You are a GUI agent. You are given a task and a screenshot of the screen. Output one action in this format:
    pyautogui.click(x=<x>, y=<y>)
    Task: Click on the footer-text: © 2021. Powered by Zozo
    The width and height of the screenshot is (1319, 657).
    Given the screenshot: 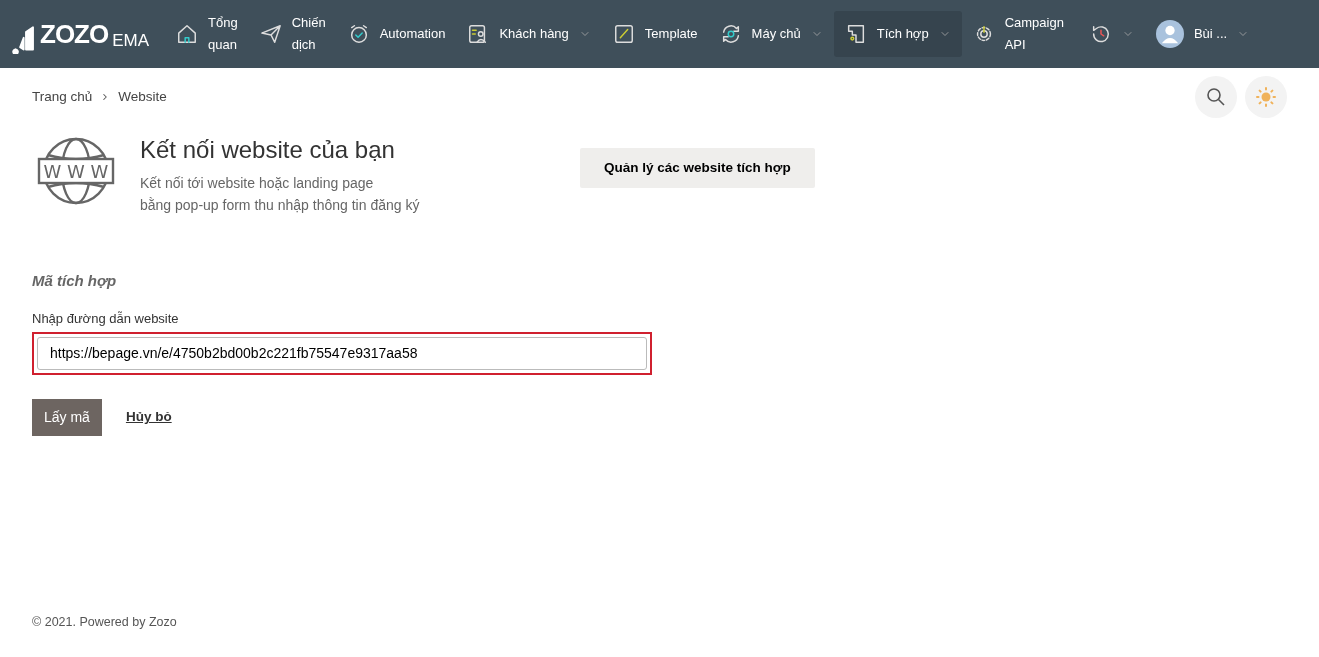 What is the action you would take?
    pyautogui.click(x=104, y=623)
    